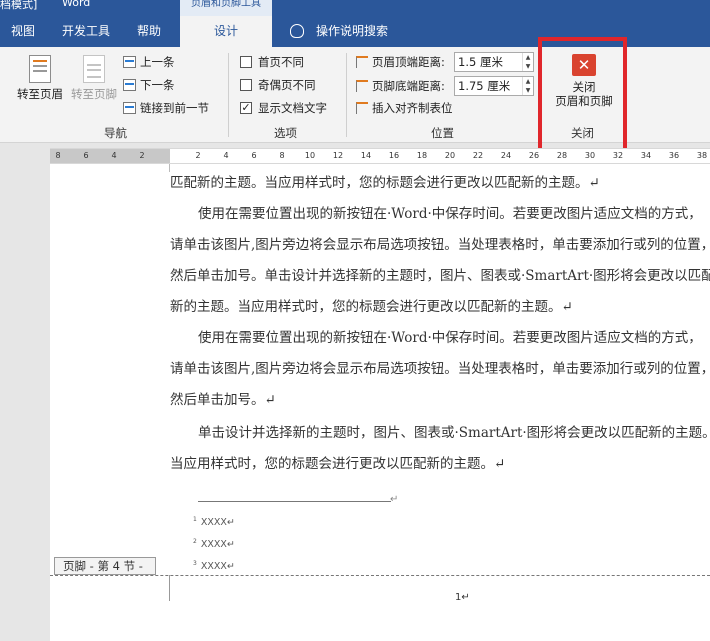 The width and height of the screenshot is (710, 641). Describe the element at coordinates (412, 108) in the screenshot. I see `insert-alignment-tab-label: 插入对齐制表位` at that location.